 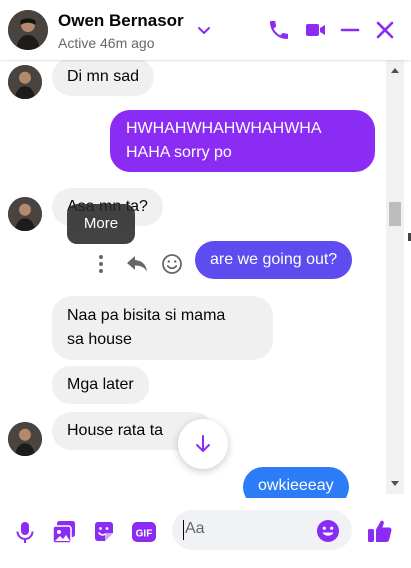 I want to click on chevron-down-icon, so click(x=204, y=30).